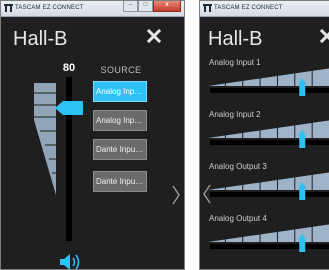  Describe the element at coordinates (238, 166) in the screenshot. I see `channel-label-3: Analog Output 3` at that location.